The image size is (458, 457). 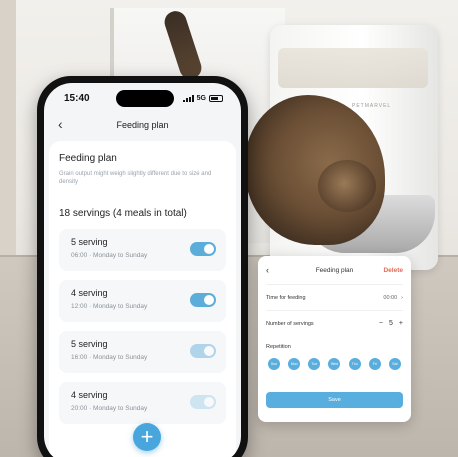 I want to click on servings-stepper: − 5 +, so click(x=391, y=323).